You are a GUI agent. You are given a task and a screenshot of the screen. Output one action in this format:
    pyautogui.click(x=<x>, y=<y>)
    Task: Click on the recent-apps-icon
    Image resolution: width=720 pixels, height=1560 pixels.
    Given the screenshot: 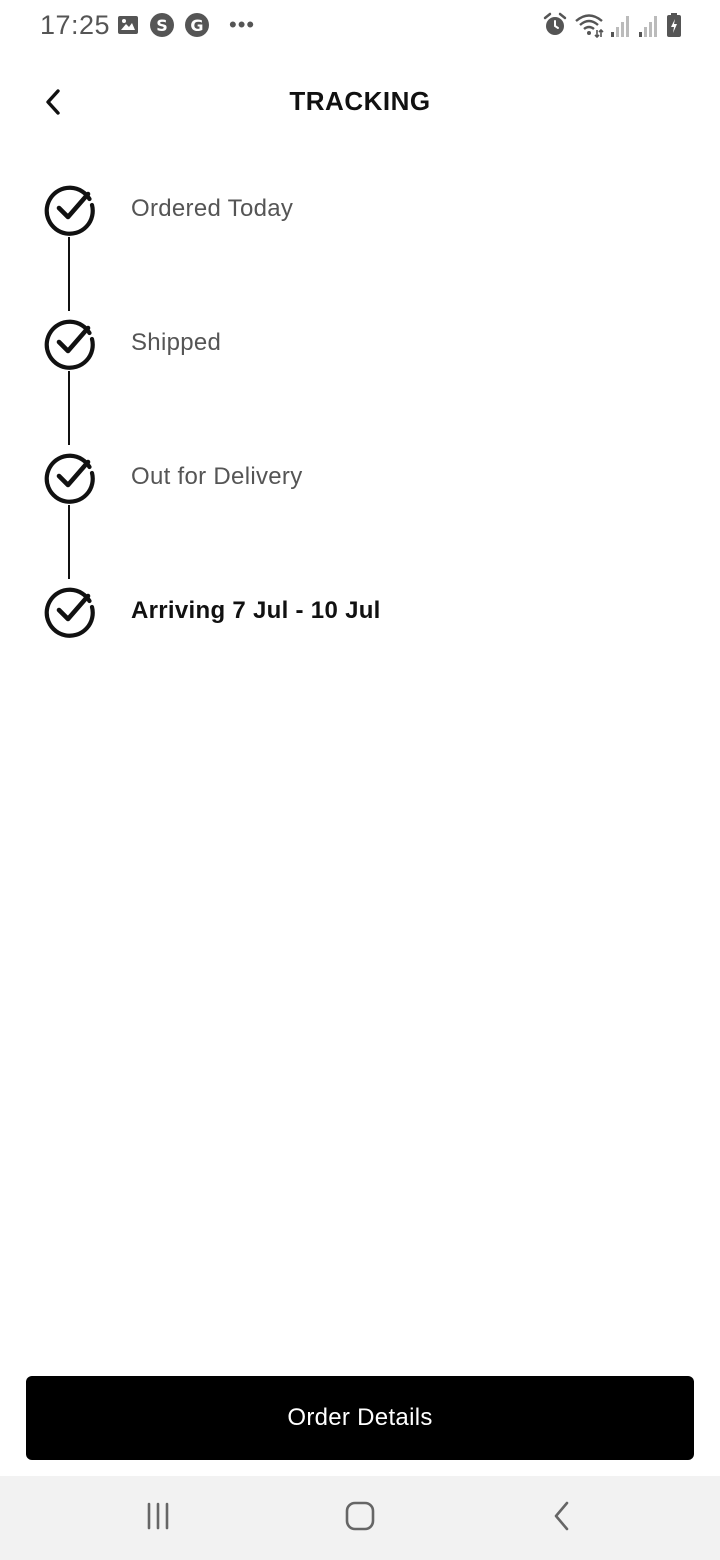 What is the action you would take?
    pyautogui.click(x=158, y=1518)
    